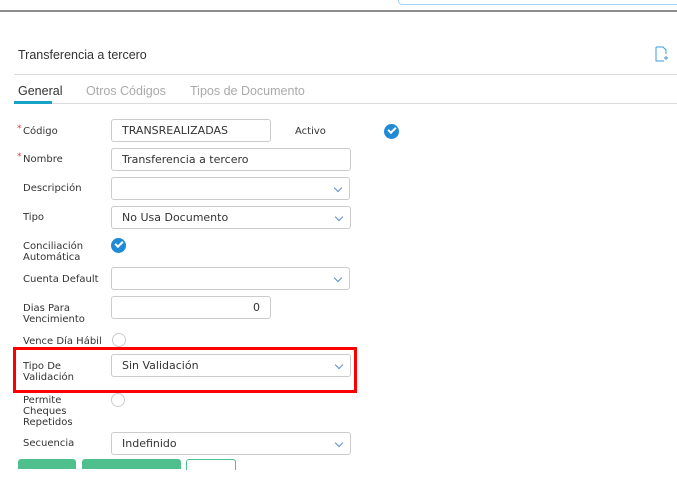  Describe the element at coordinates (391, 131) in the screenshot. I see `activo-checkbox` at that location.